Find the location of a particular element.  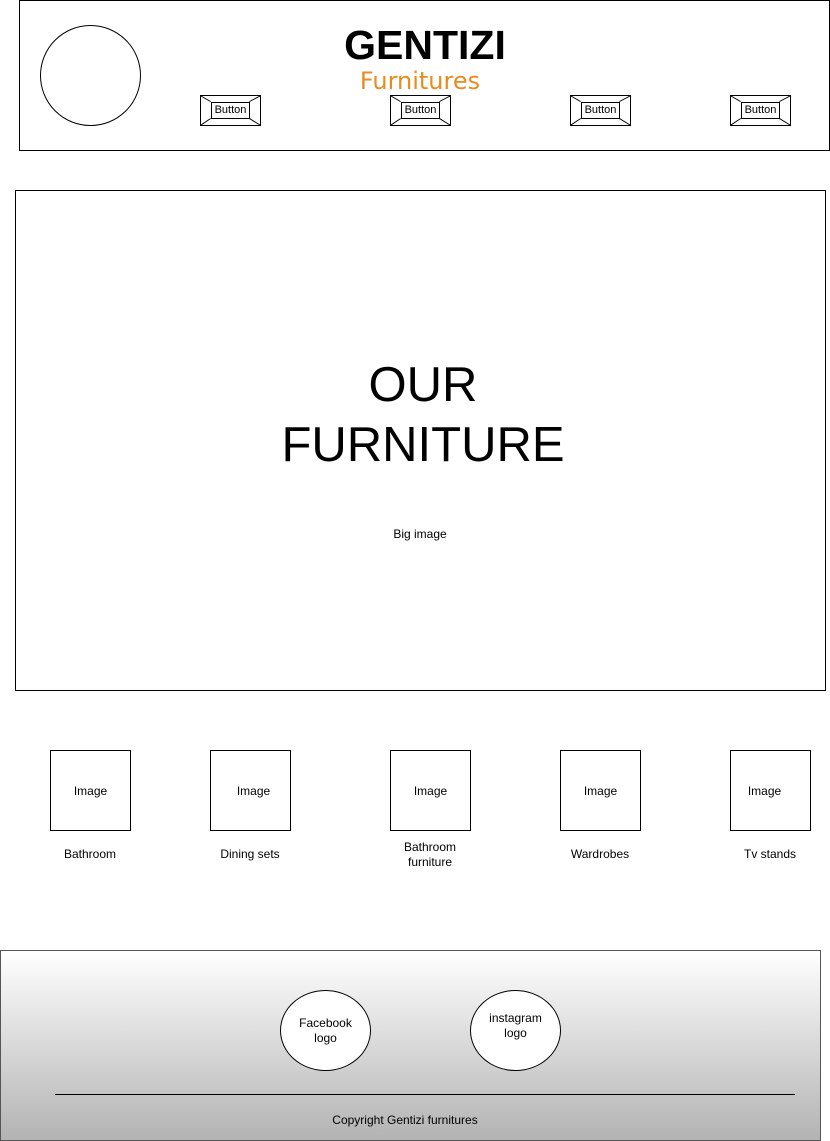

category-image-dining-sets: Image is located at coordinates (250, 790).